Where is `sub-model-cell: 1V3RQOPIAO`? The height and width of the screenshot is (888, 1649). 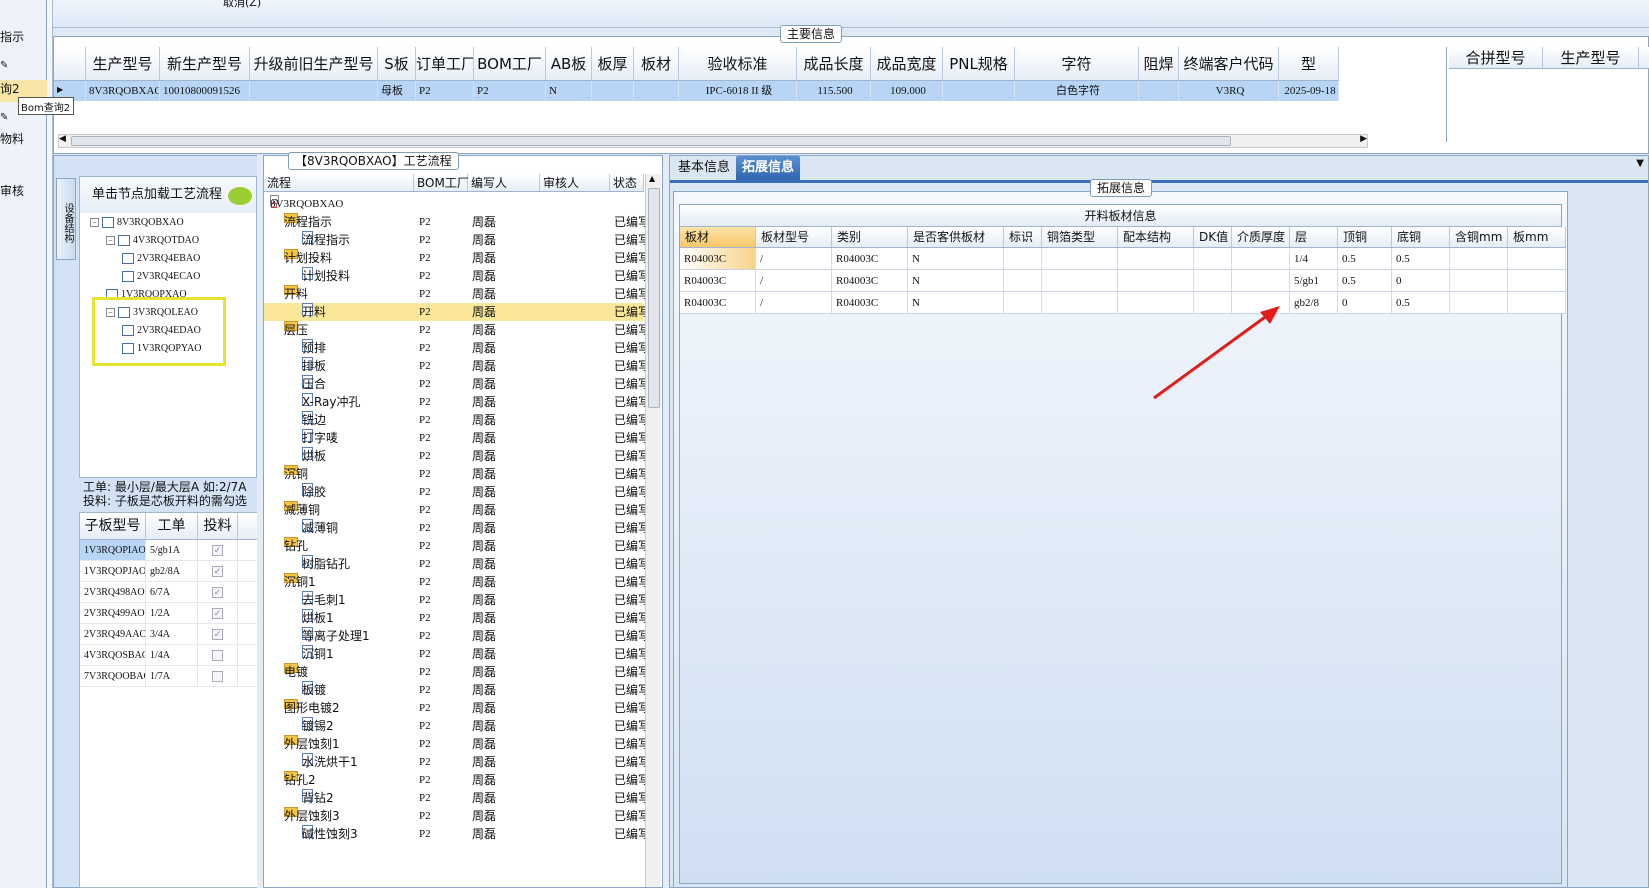 sub-model-cell: 1V3RQOPIAO is located at coordinates (113, 550).